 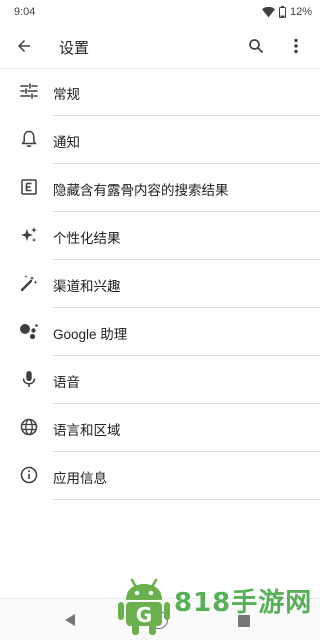 What do you see at coordinates (29, 91) in the screenshot?
I see `tune-icon` at bounding box center [29, 91].